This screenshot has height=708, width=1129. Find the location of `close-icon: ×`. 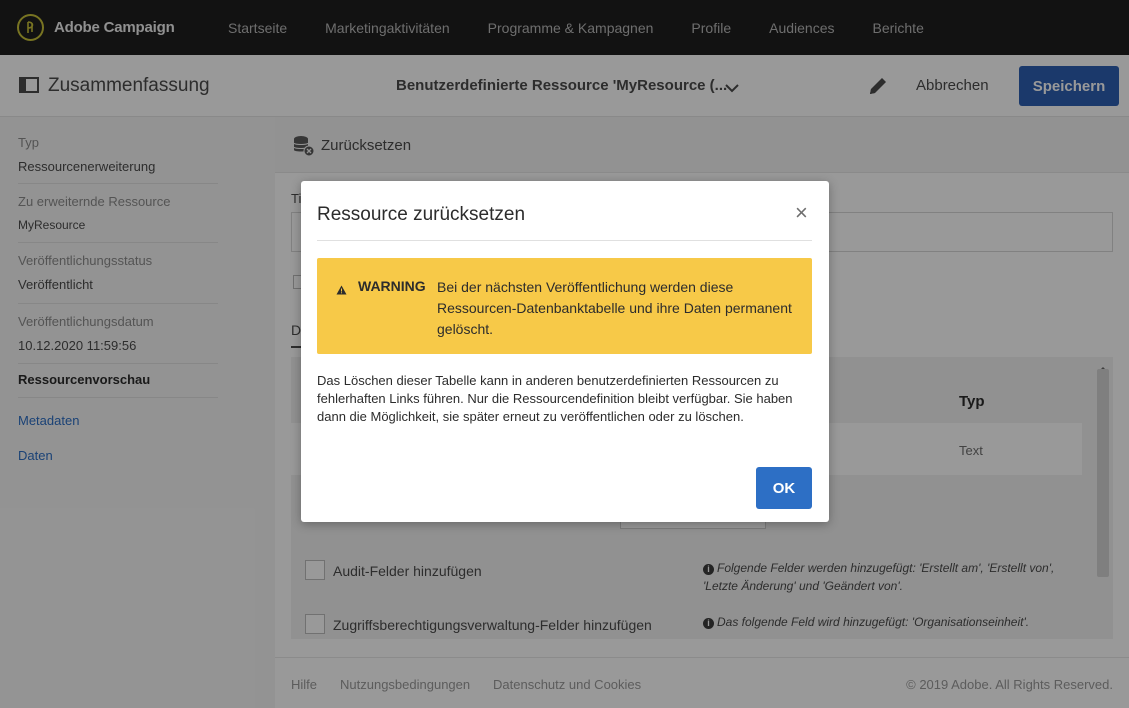

close-icon: × is located at coordinates (801, 213).